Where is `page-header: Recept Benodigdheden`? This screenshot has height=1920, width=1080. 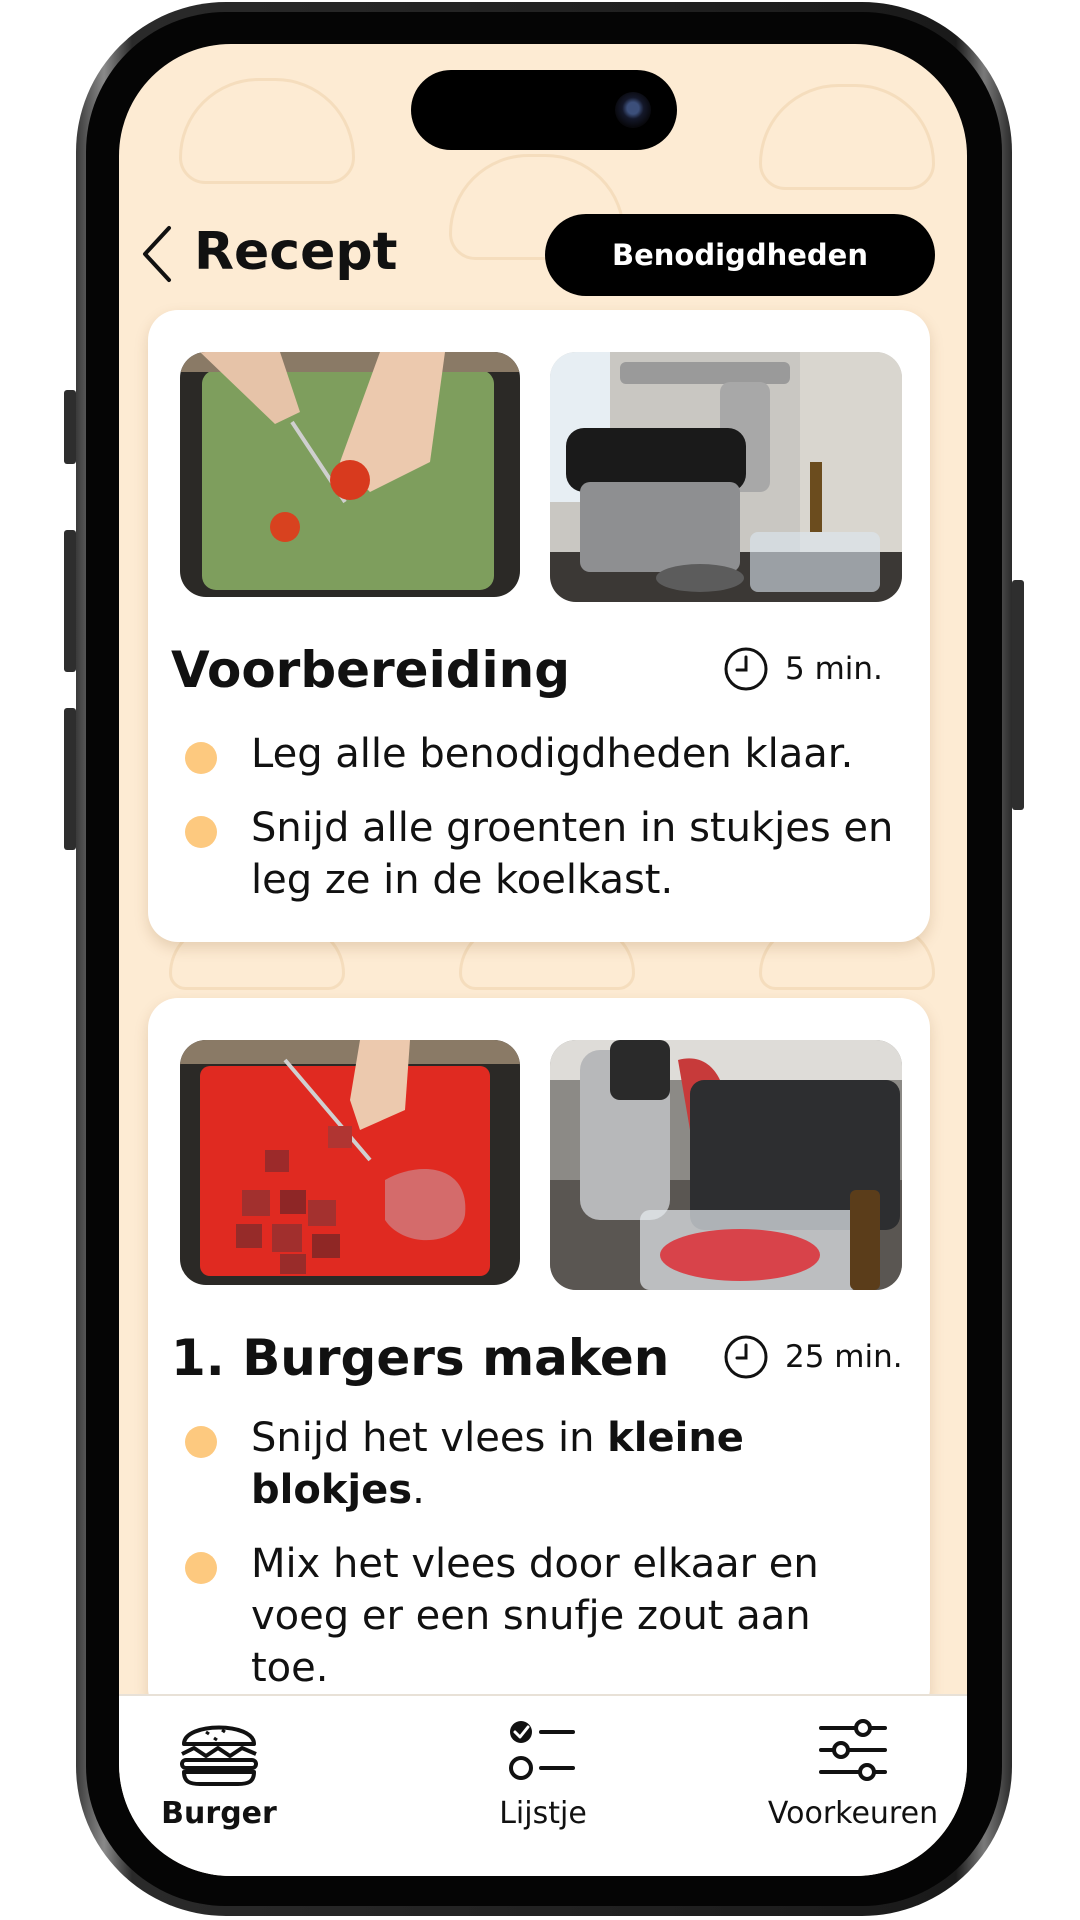
page-header: Recept Benodigdheden is located at coordinates (543, 235).